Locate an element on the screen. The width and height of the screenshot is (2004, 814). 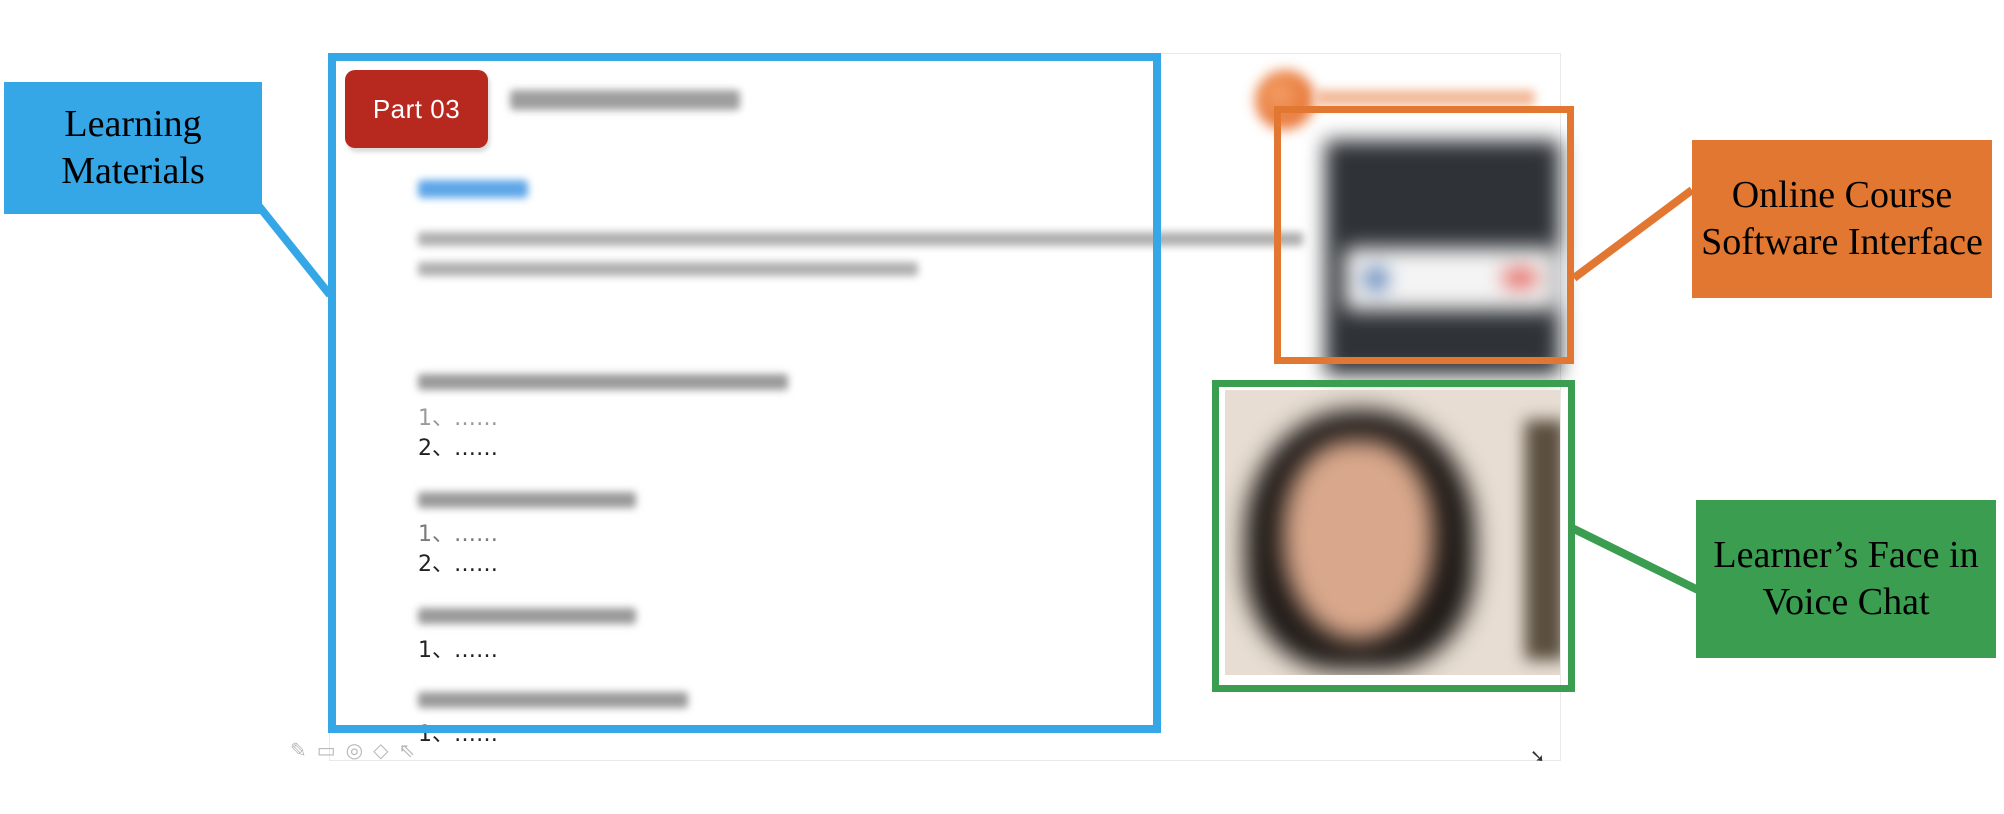
online-course-box is located at coordinates (1424, 235).